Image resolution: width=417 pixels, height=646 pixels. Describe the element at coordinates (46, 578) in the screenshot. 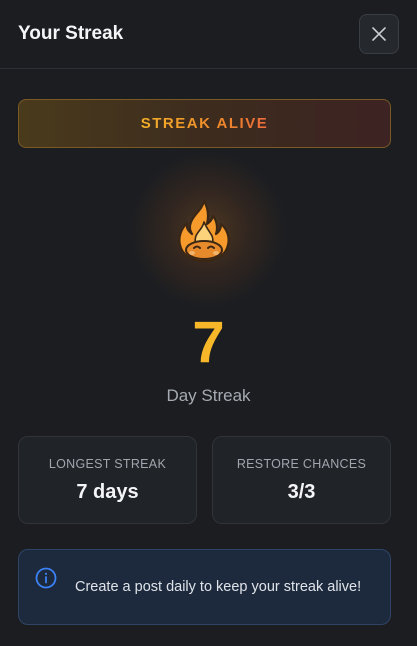

I see `info-icon` at that location.